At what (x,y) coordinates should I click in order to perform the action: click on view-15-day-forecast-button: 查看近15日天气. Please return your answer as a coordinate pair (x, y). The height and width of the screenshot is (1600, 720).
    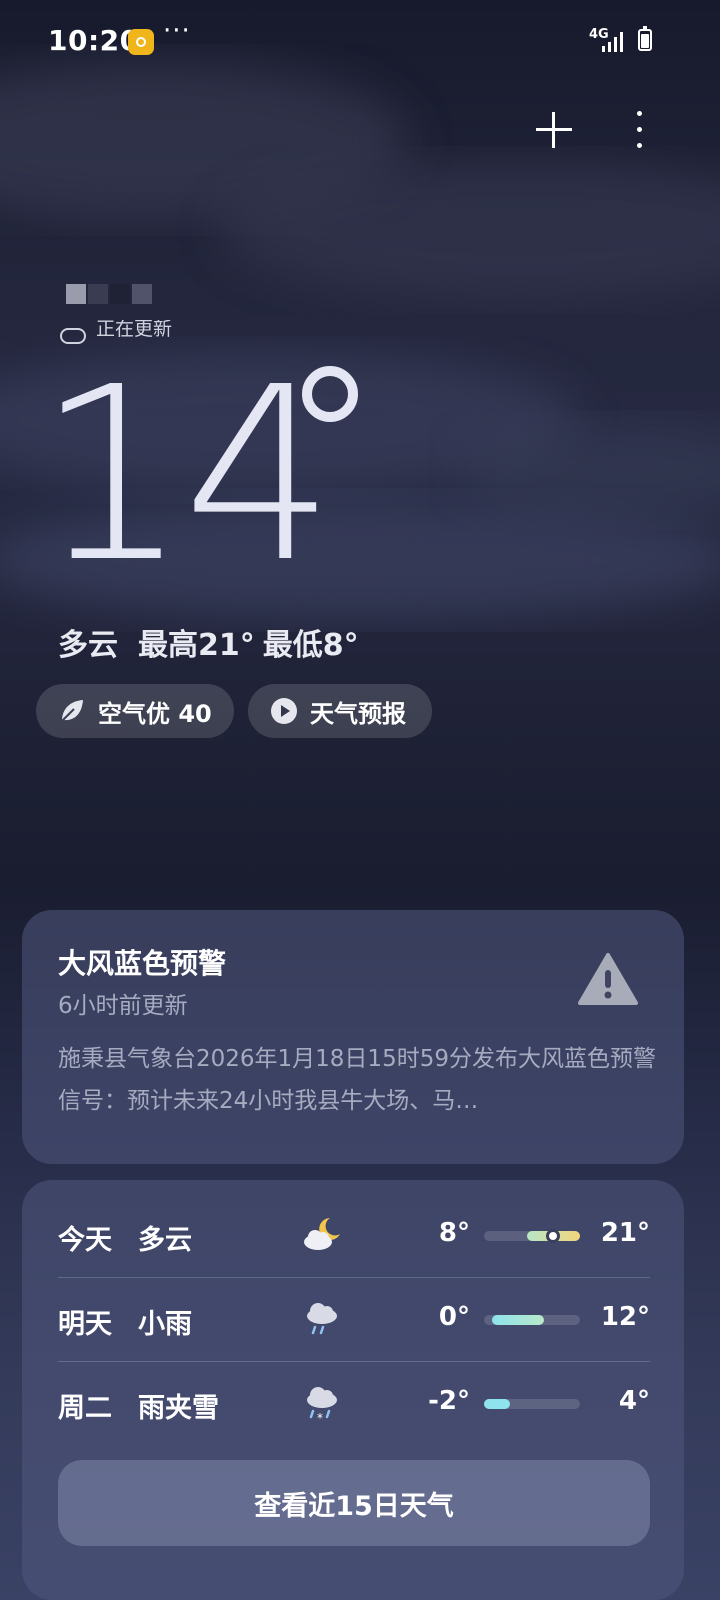
    Looking at the image, I should click on (354, 1503).